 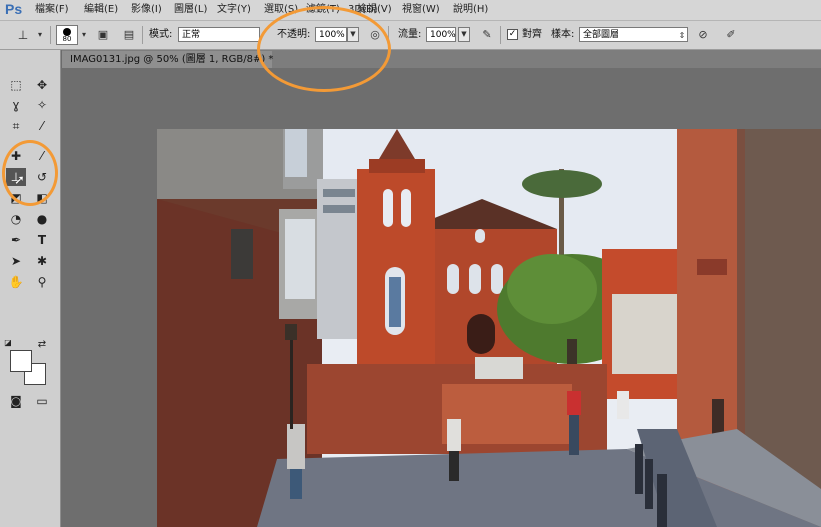 What do you see at coordinates (16, 350) in the screenshot?
I see `quick-mask-icon` at bounding box center [16, 350].